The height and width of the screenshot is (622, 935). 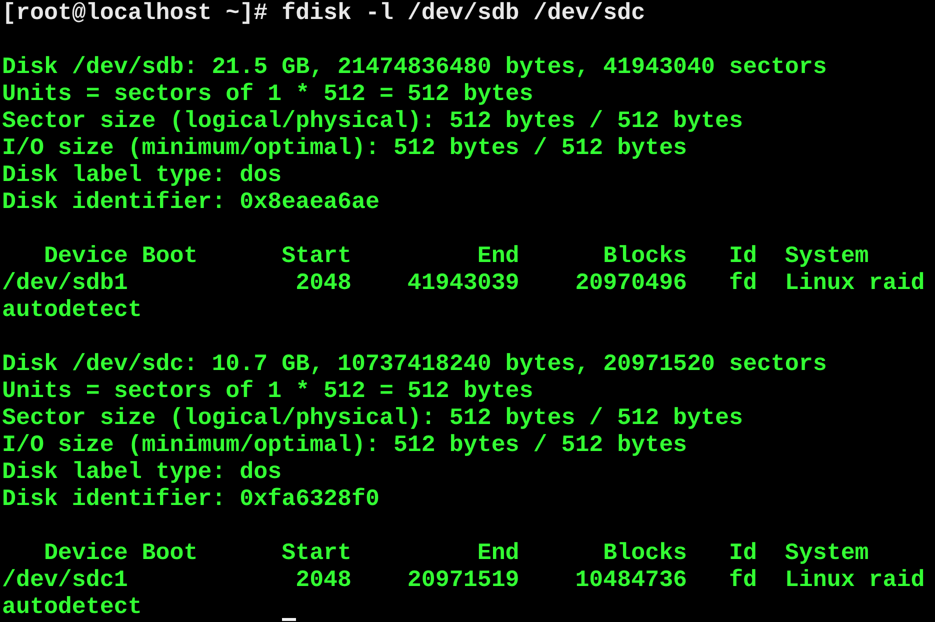 I want to click on text-cursor, so click(x=289, y=619).